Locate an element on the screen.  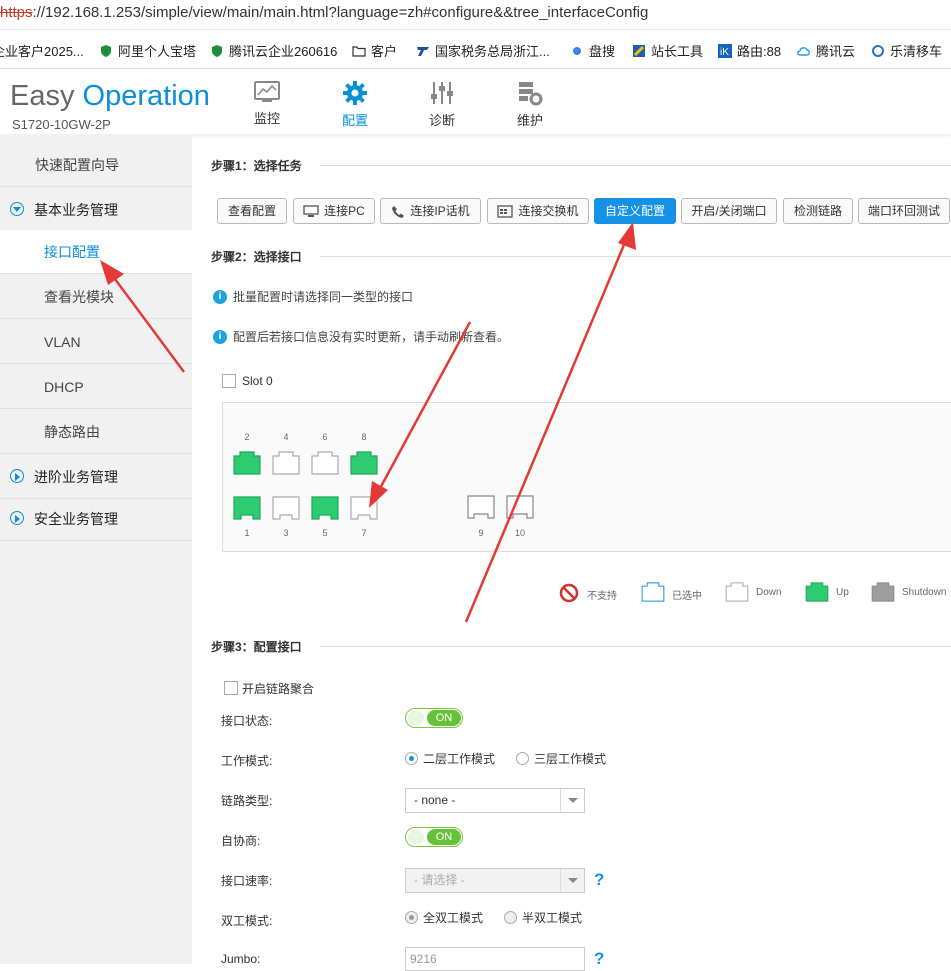
info-text: 批量配置时请选择同一类型的接口 is located at coordinates (323, 297).